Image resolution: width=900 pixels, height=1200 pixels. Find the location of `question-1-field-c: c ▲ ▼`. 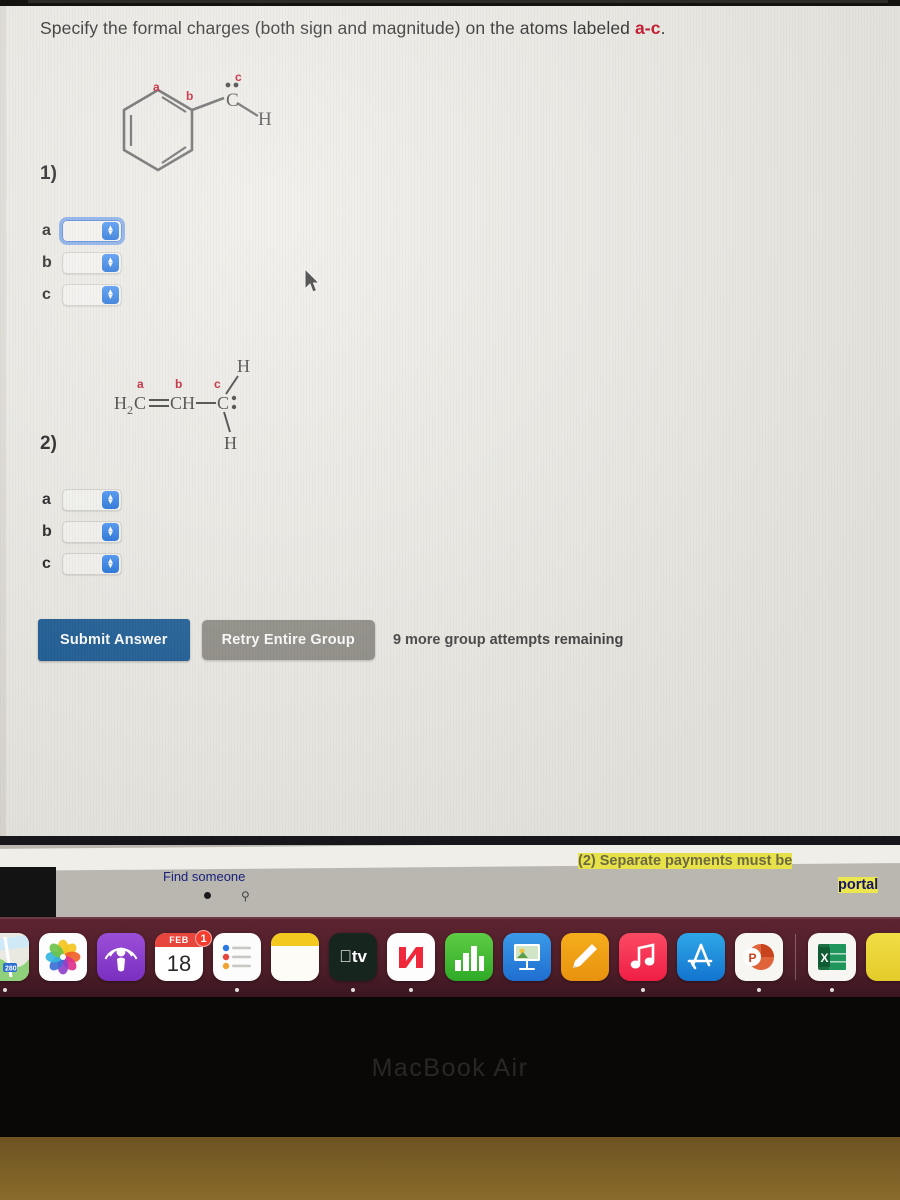

question-1-field-c: c ▲ ▼ is located at coordinates (82, 295).